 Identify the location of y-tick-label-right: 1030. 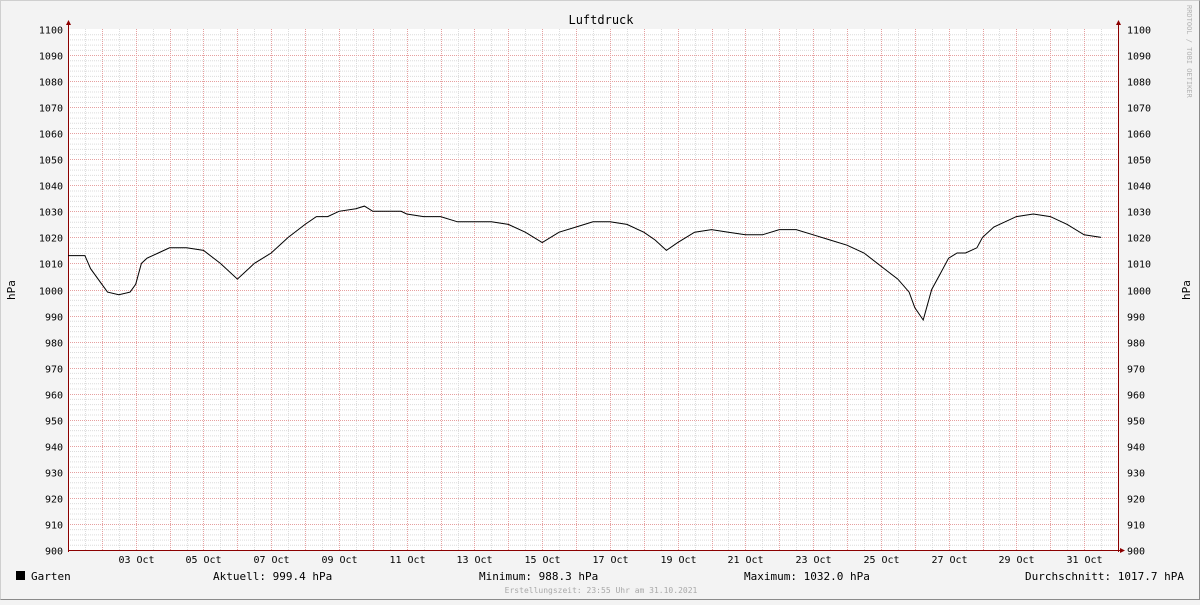
(1139, 213).